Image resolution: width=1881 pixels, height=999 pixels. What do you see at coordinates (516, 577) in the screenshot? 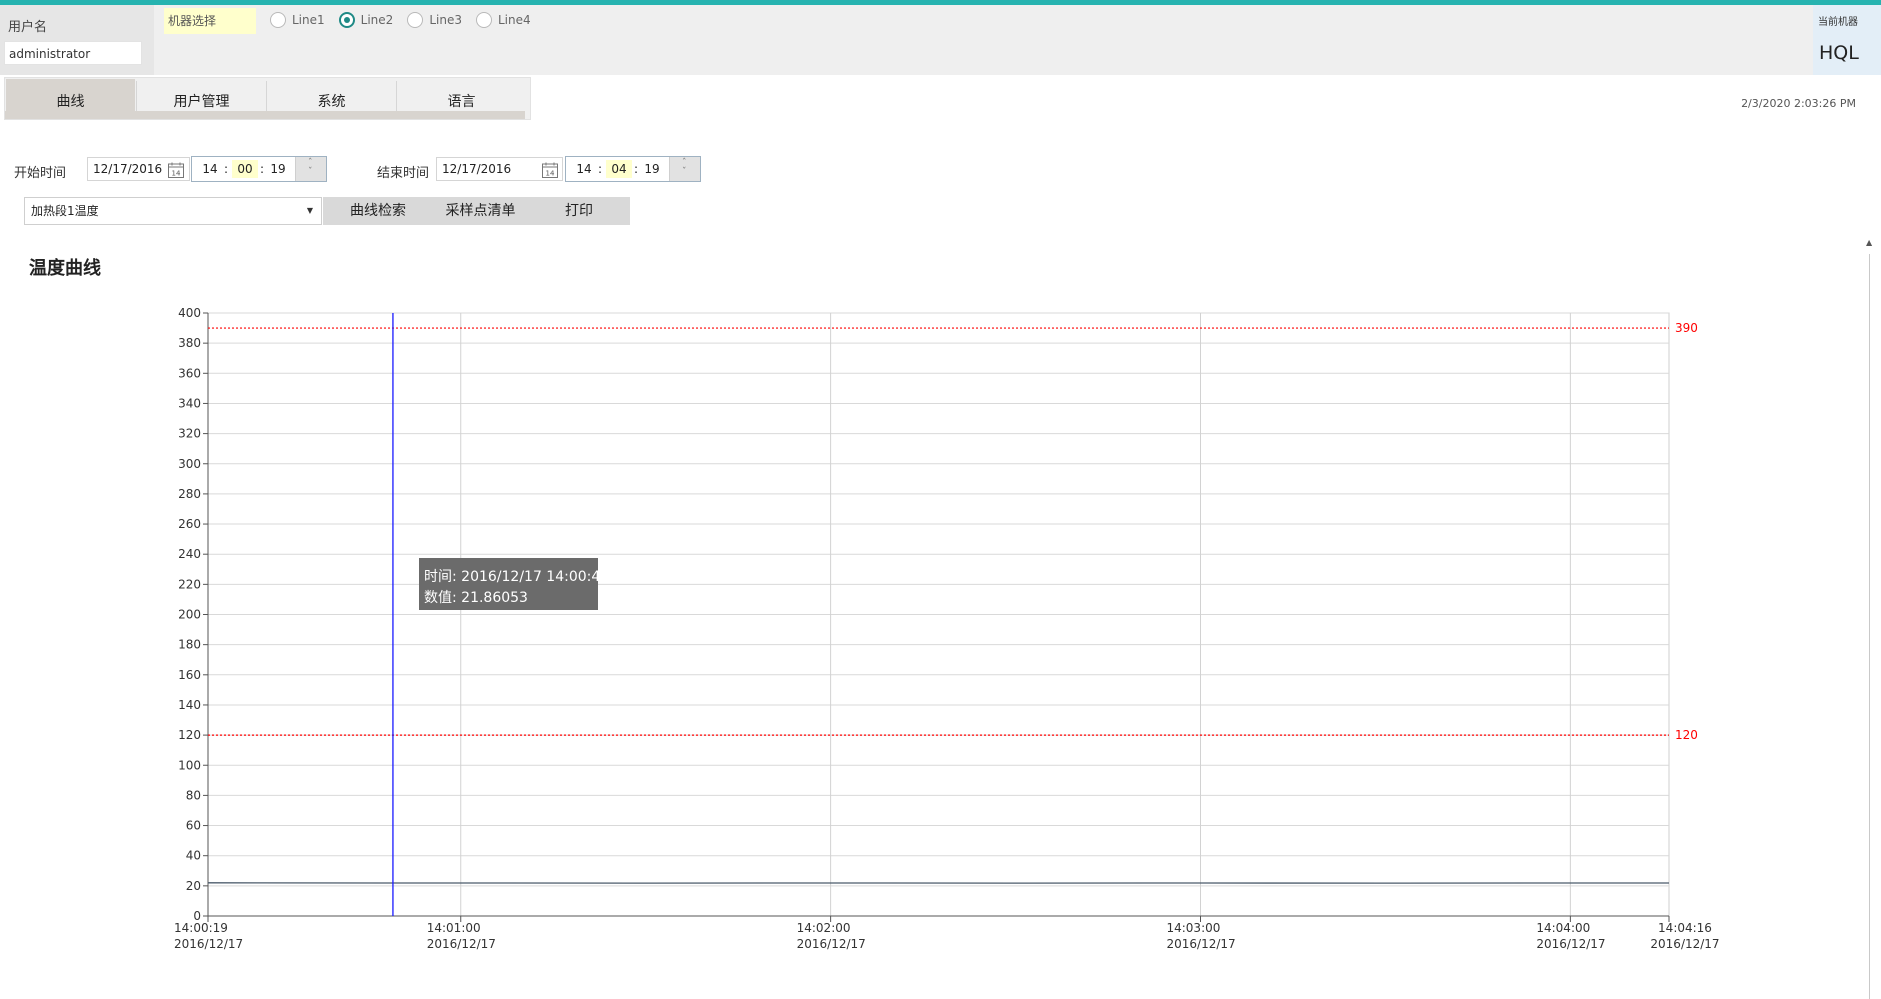
I see `tooltip-time: 时间: 2016/12/17 14:00:49` at bounding box center [516, 577].